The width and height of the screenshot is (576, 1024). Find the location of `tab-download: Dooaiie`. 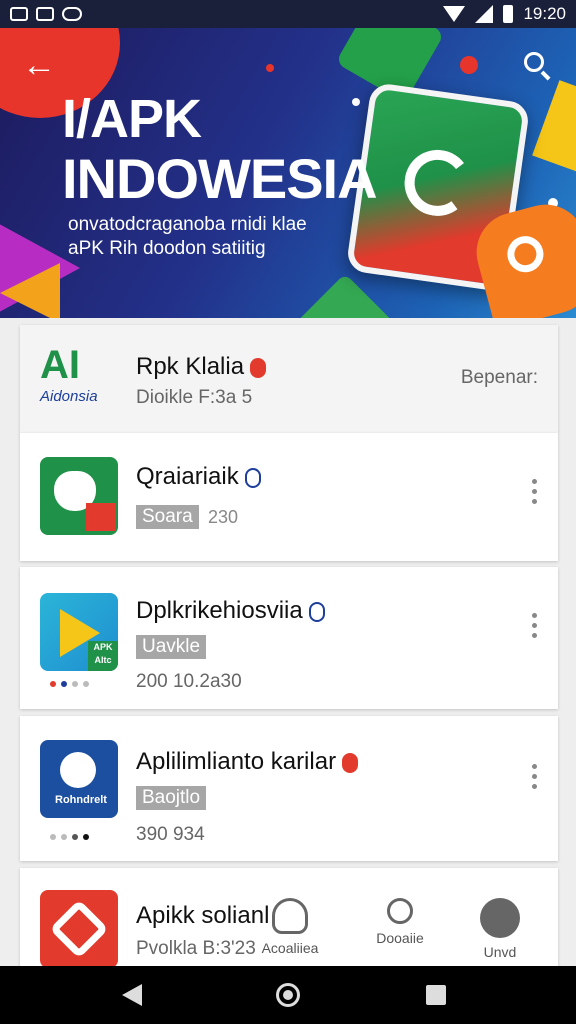

tab-download: Dooaiie is located at coordinates (400, 928).